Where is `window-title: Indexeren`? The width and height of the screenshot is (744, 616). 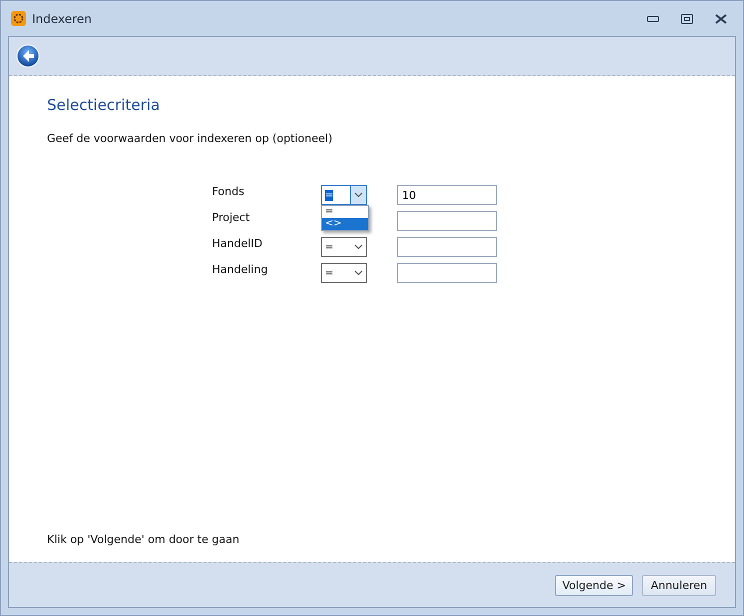 window-title: Indexeren is located at coordinates (62, 19).